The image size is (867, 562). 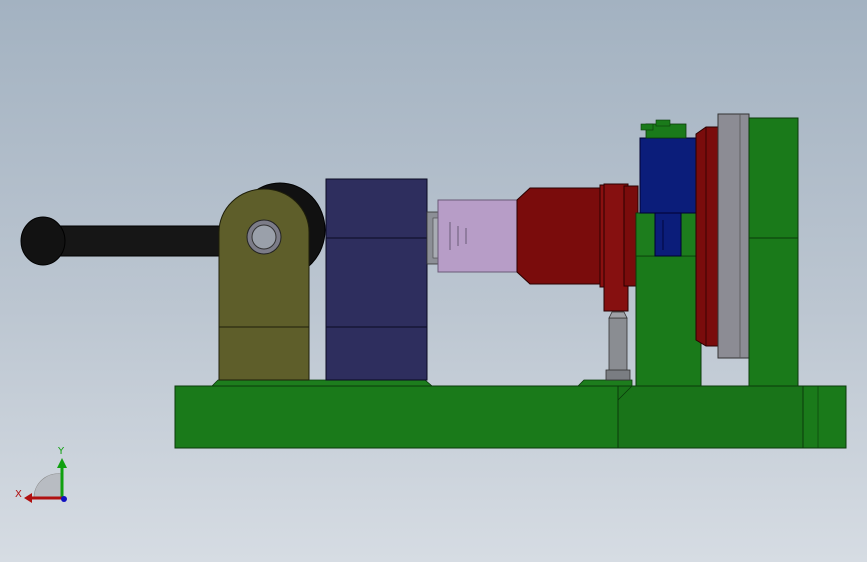 What do you see at coordinates (125, 241) in the screenshot?
I see `handle-lever` at bounding box center [125, 241].